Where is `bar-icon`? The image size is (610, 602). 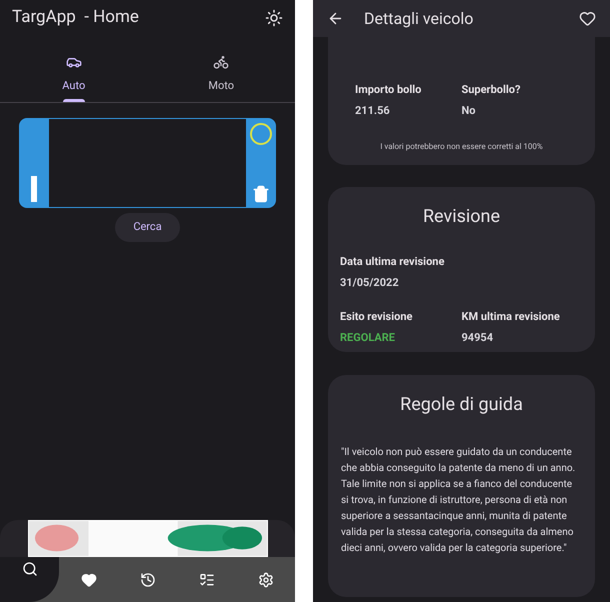 bar-icon is located at coordinates (34, 189).